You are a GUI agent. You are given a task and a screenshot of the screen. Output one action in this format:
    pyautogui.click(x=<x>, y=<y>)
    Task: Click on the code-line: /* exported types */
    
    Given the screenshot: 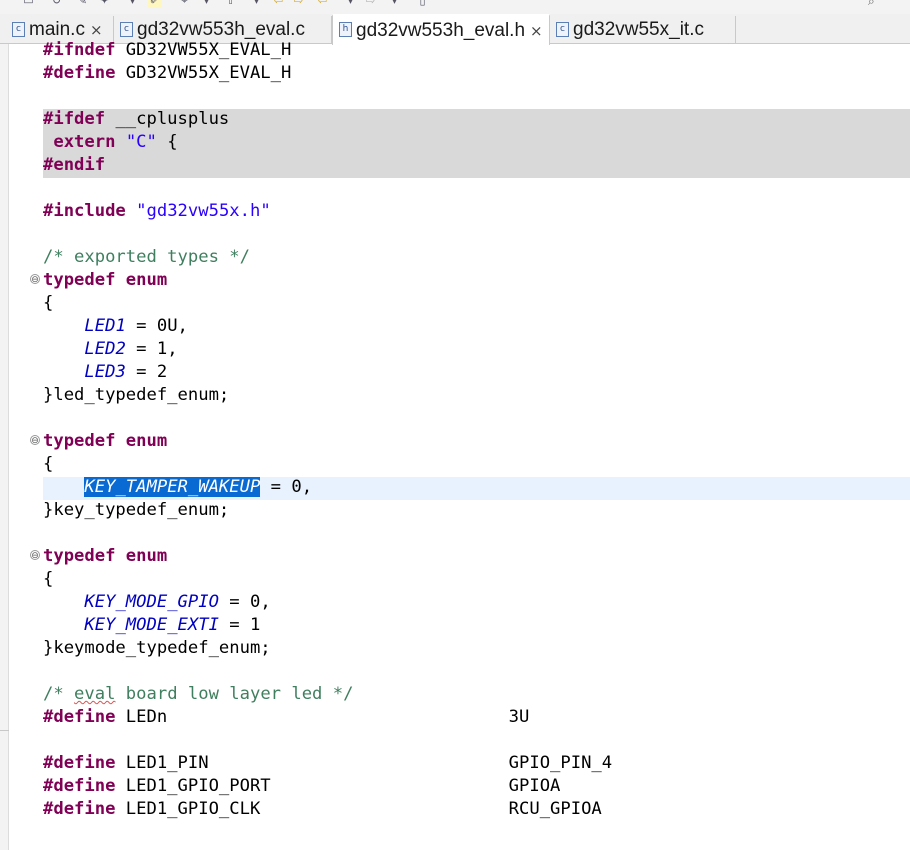 What is the action you would take?
    pyautogui.click(x=146, y=257)
    